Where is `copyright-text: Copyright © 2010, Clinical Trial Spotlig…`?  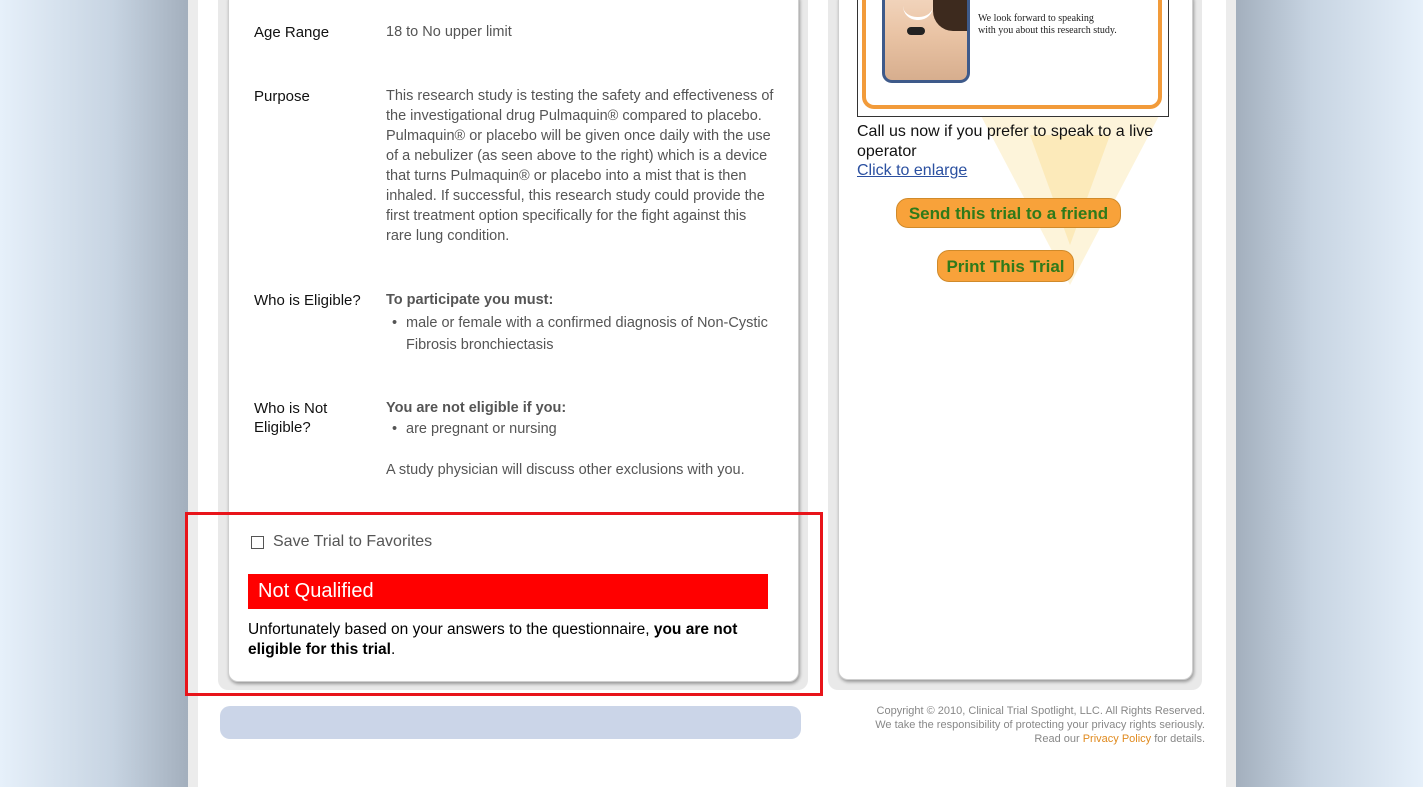
copyright-text: Copyright © 2010, Clinical Trial Spotlig… is located at coordinates (1040, 711).